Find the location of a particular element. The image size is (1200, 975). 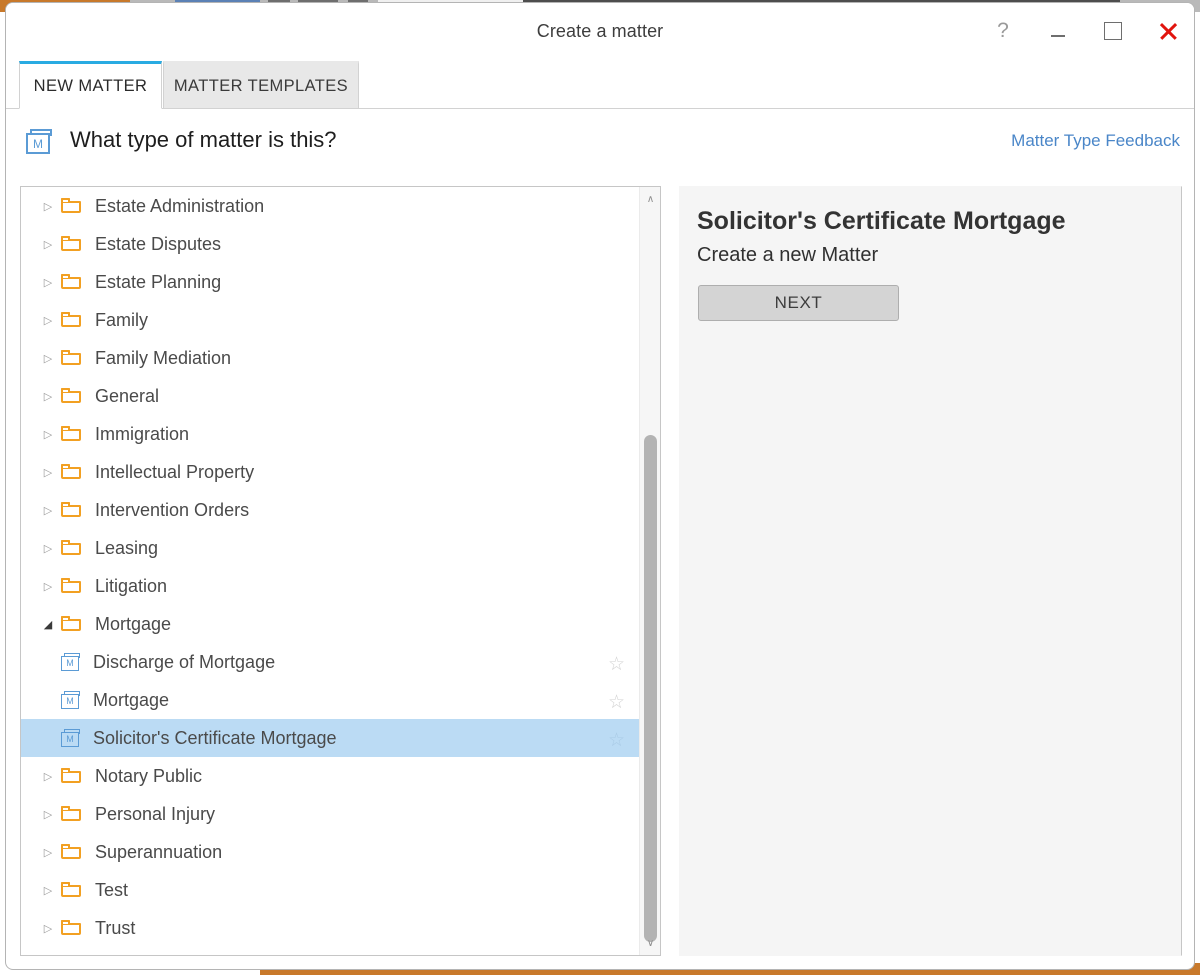

tree-row: M Mortgage ☆ is located at coordinates (330, 700).